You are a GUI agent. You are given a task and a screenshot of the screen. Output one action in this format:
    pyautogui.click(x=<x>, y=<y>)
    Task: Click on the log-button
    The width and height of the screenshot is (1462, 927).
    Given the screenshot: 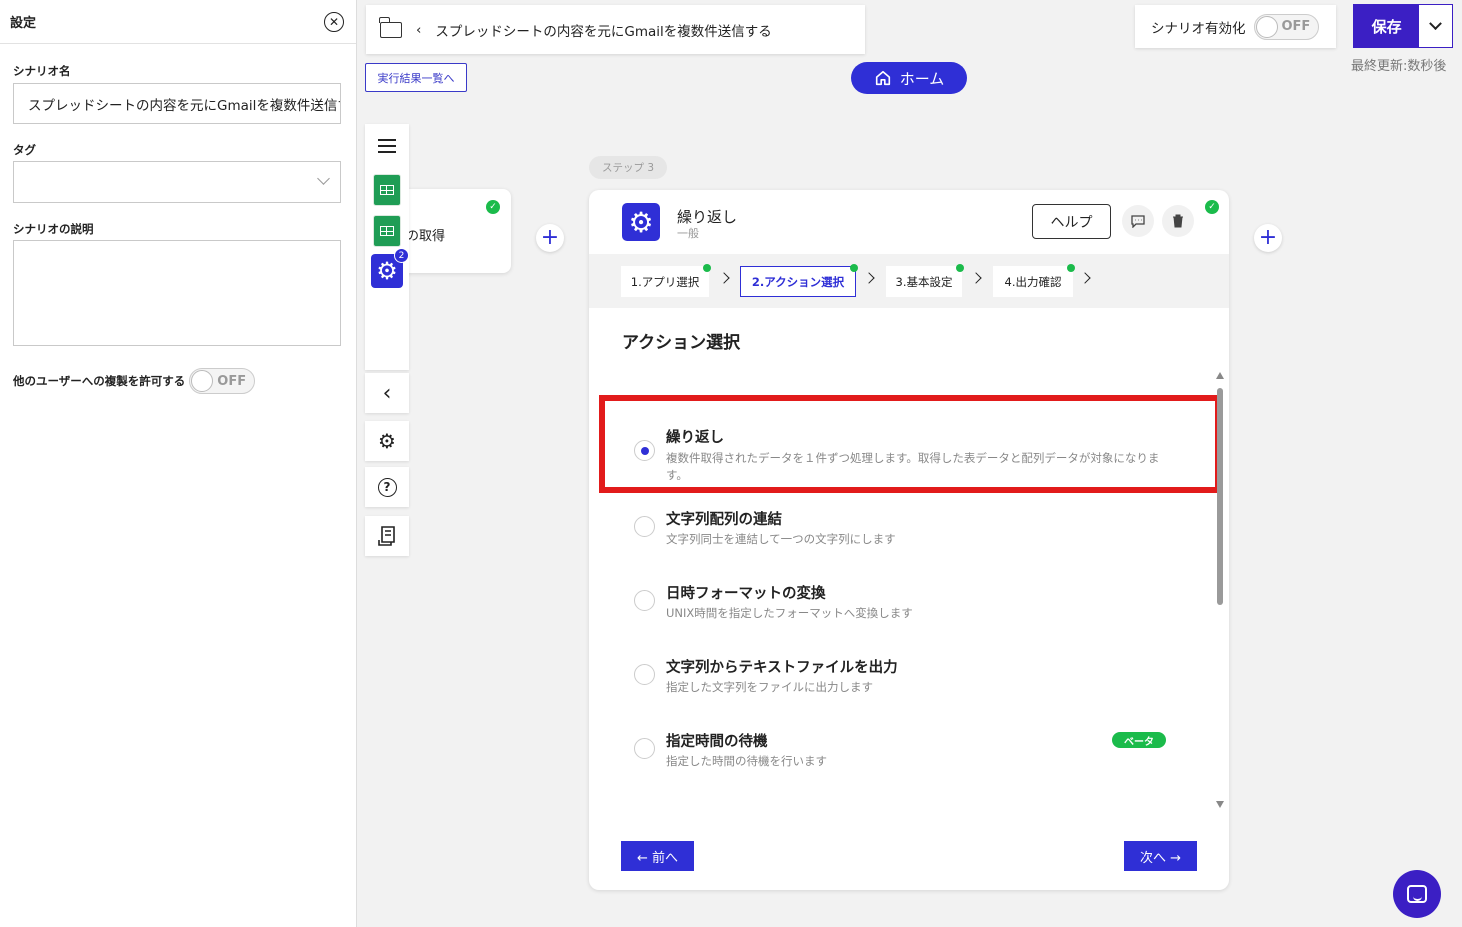 What is the action you would take?
    pyautogui.click(x=387, y=536)
    